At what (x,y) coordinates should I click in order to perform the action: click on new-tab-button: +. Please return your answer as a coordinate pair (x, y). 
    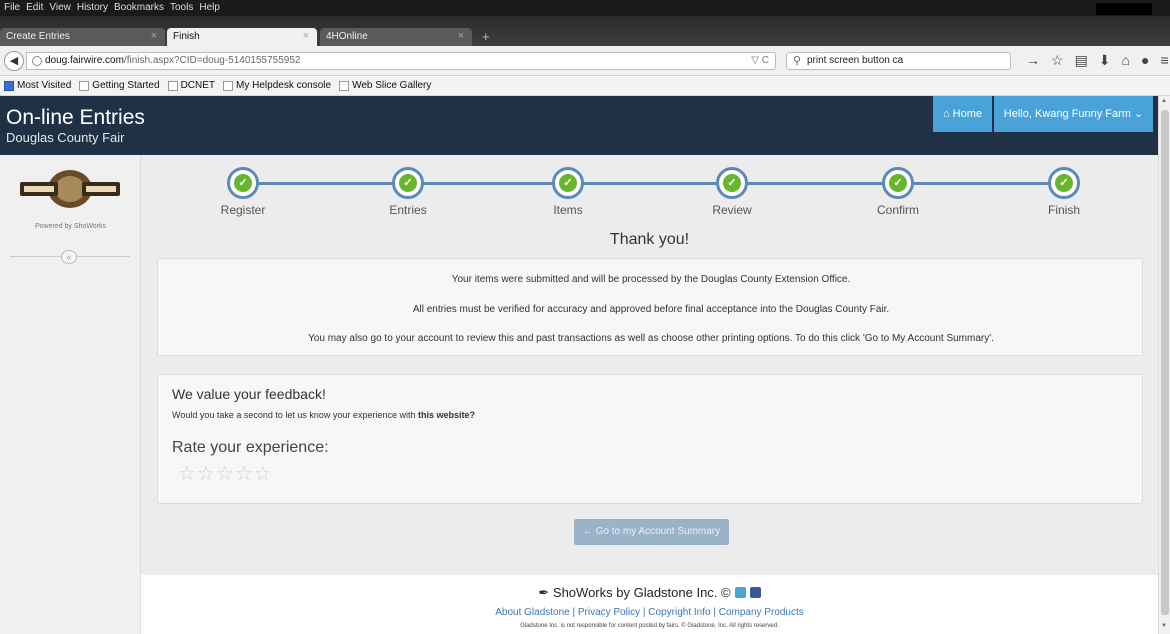
    Looking at the image, I should click on (486, 36).